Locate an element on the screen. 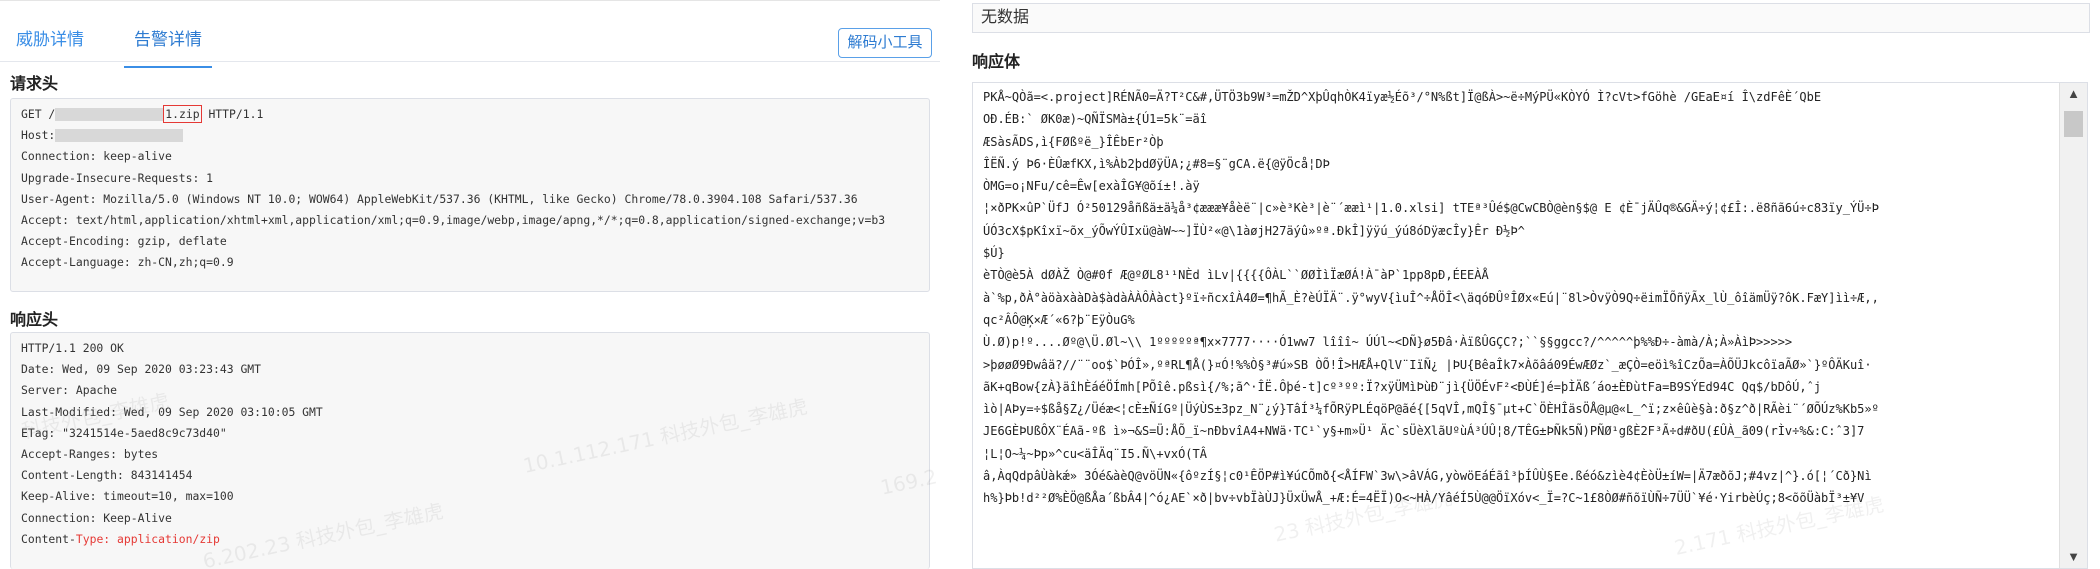 The image size is (2100, 569). response-header-title: 响应头 is located at coordinates (34, 320).